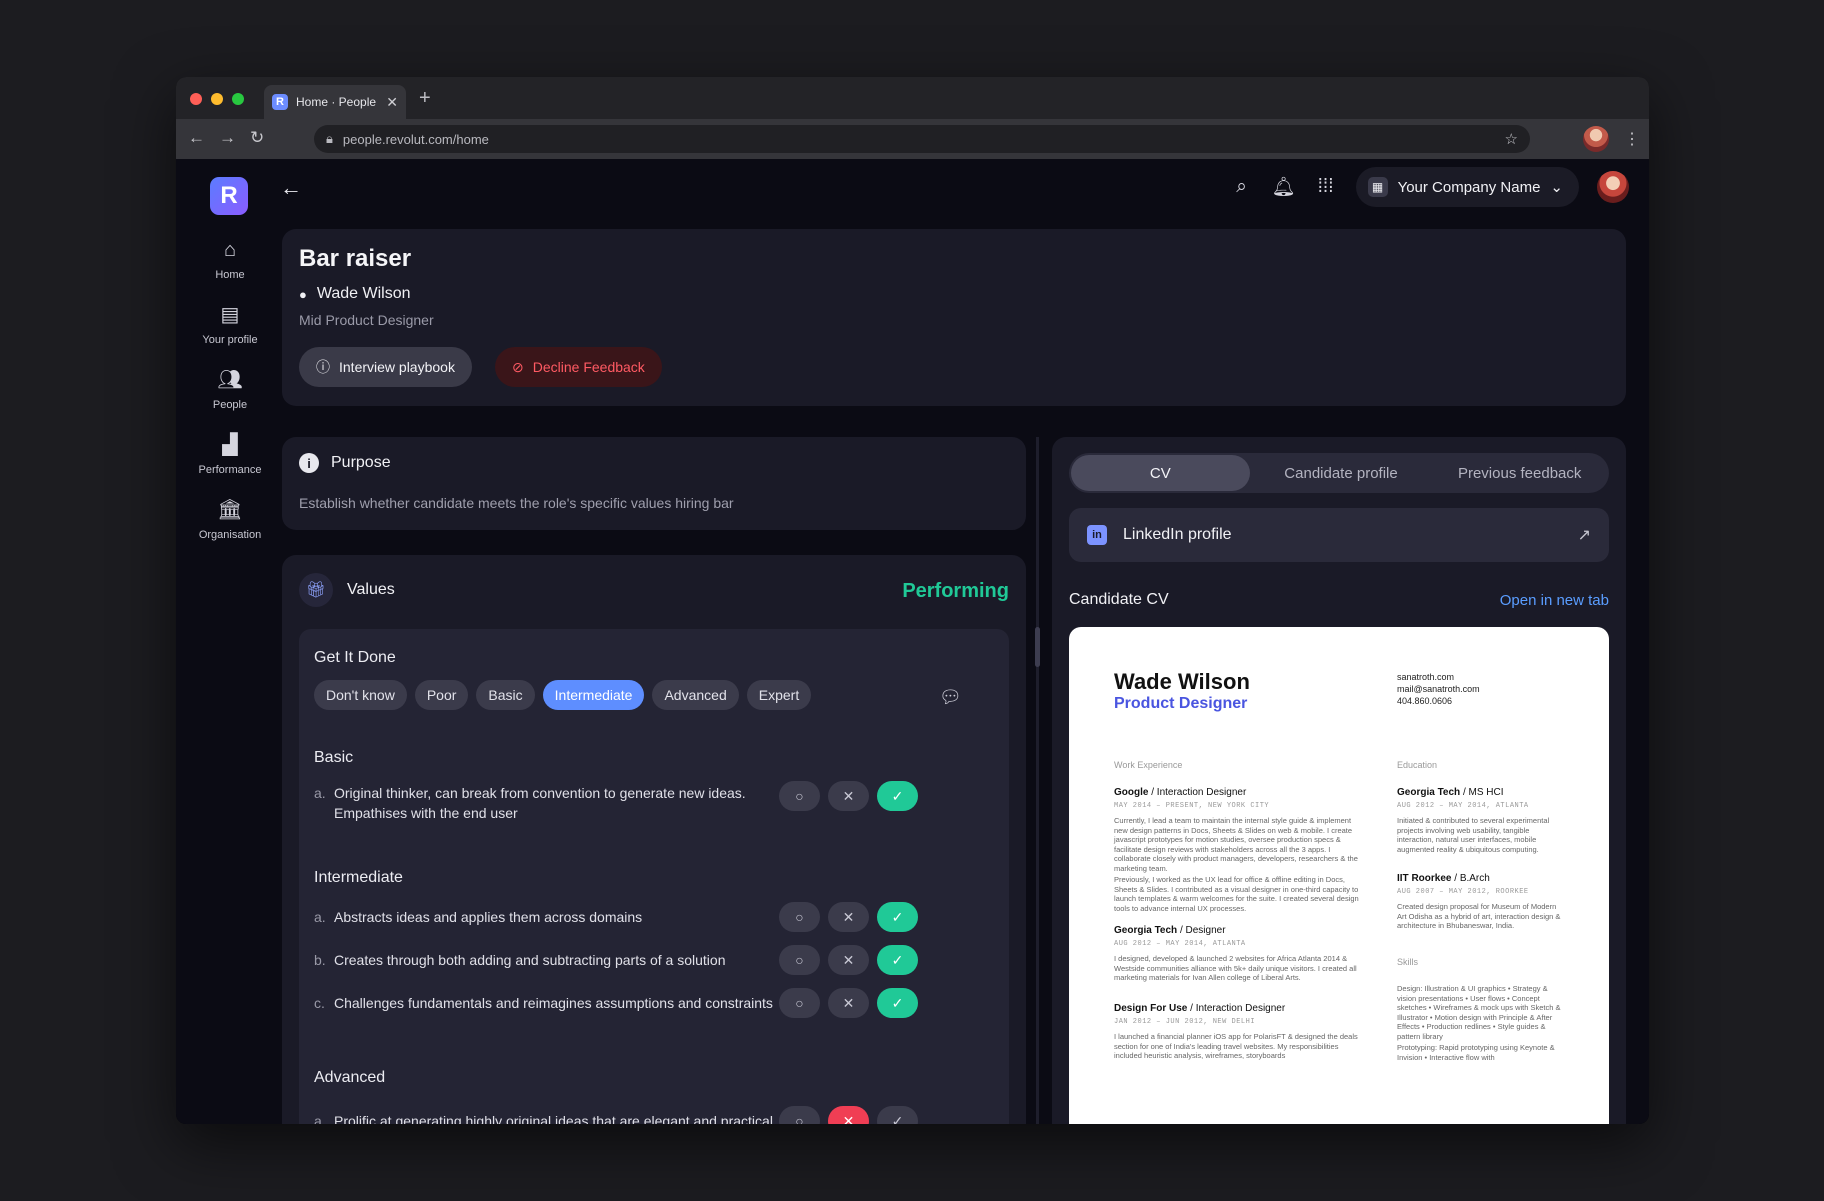 Image resolution: width=1824 pixels, height=1201 pixels. I want to click on sidebar-item-home: ⌂ Home, so click(230, 260).